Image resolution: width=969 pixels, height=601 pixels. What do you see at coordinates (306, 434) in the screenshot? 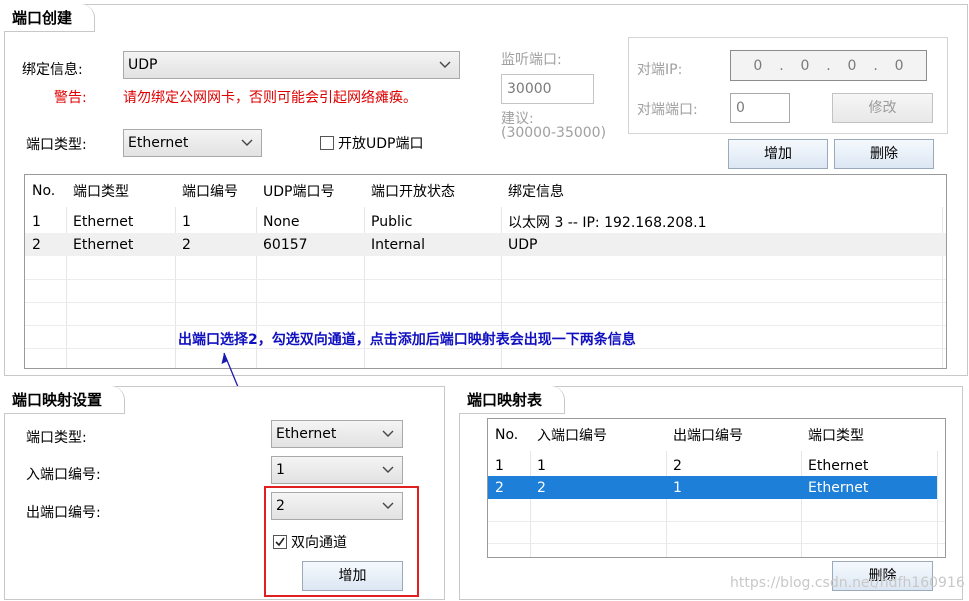
I see `map-port-type-value: Ethernet` at bounding box center [306, 434].